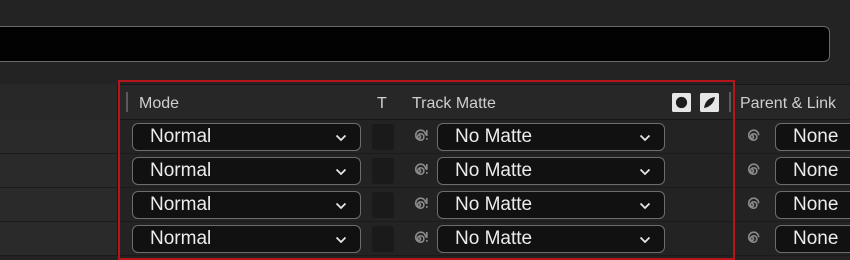  Describe the element at coordinates (788, 104) in the screenshot. I see `parent-link-column-header: Parent & Link` at that location.